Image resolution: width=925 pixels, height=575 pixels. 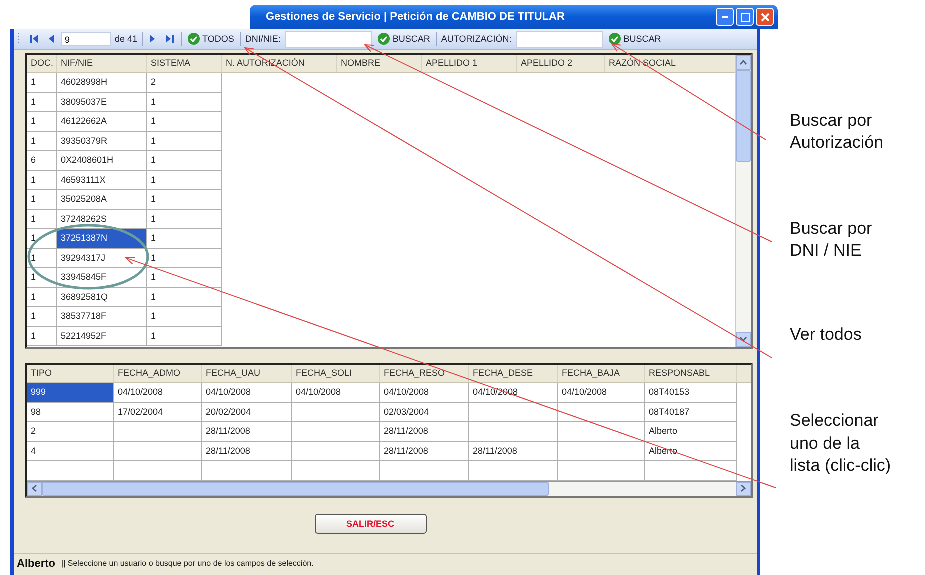 I want to click on table-cell: 08T40187, so click(x=691, y=412).